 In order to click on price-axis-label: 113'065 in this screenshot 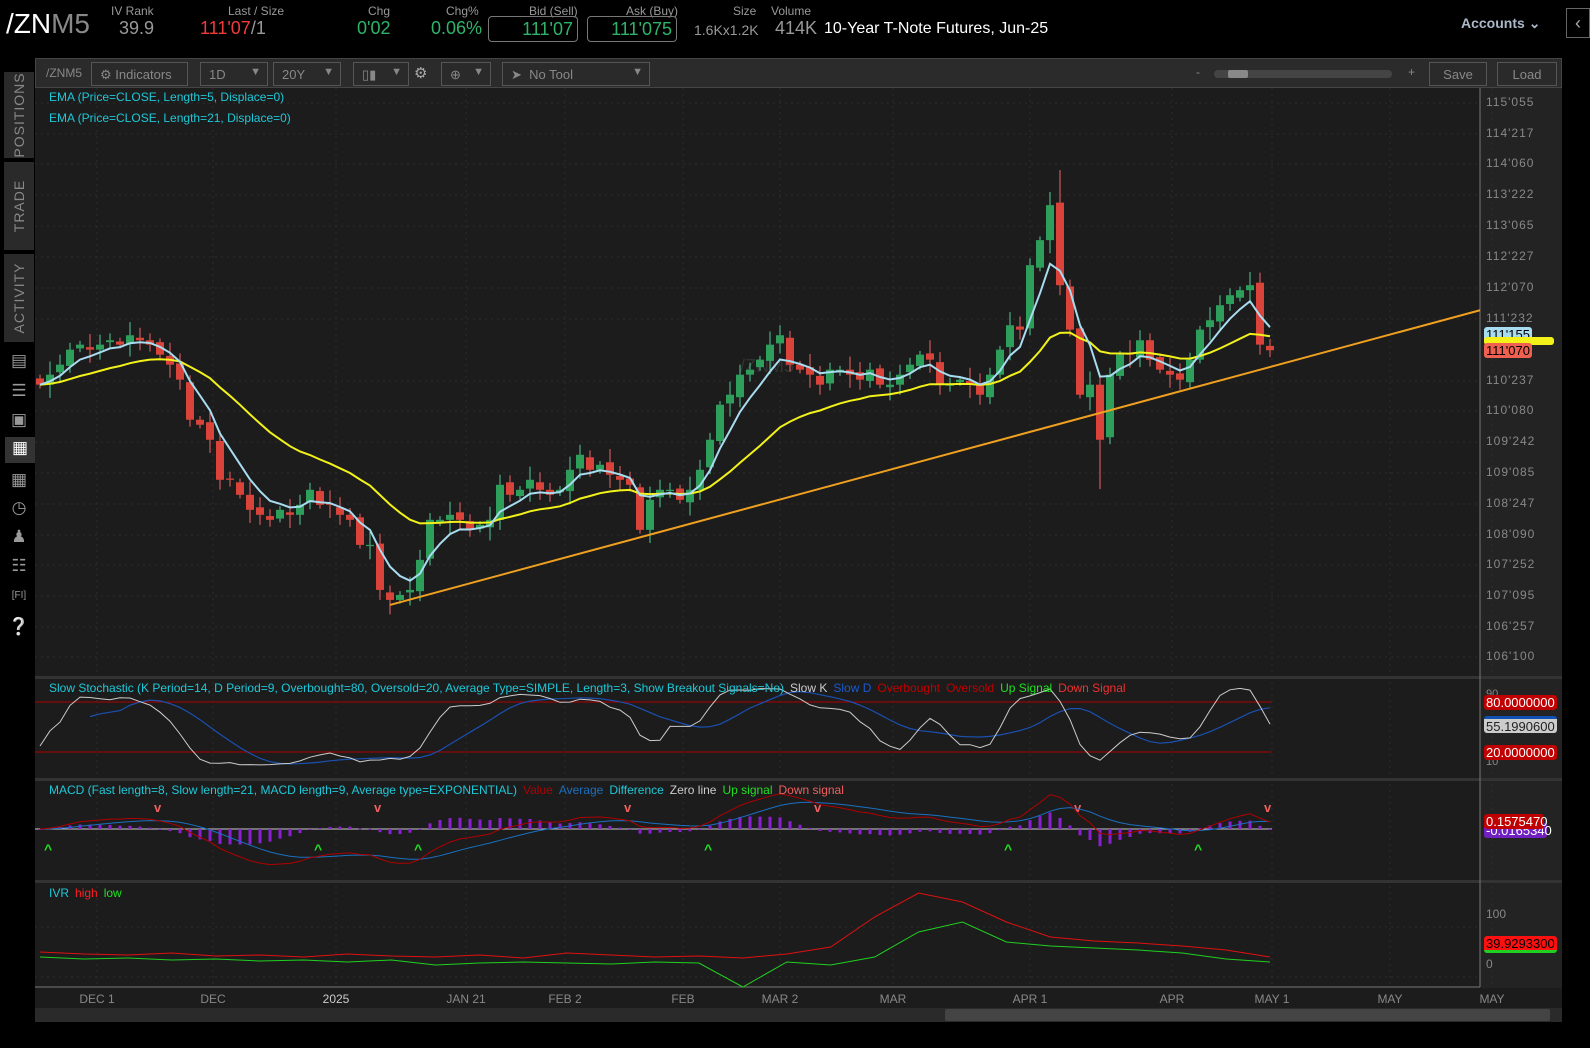, I will do `click(1510, 225)`.